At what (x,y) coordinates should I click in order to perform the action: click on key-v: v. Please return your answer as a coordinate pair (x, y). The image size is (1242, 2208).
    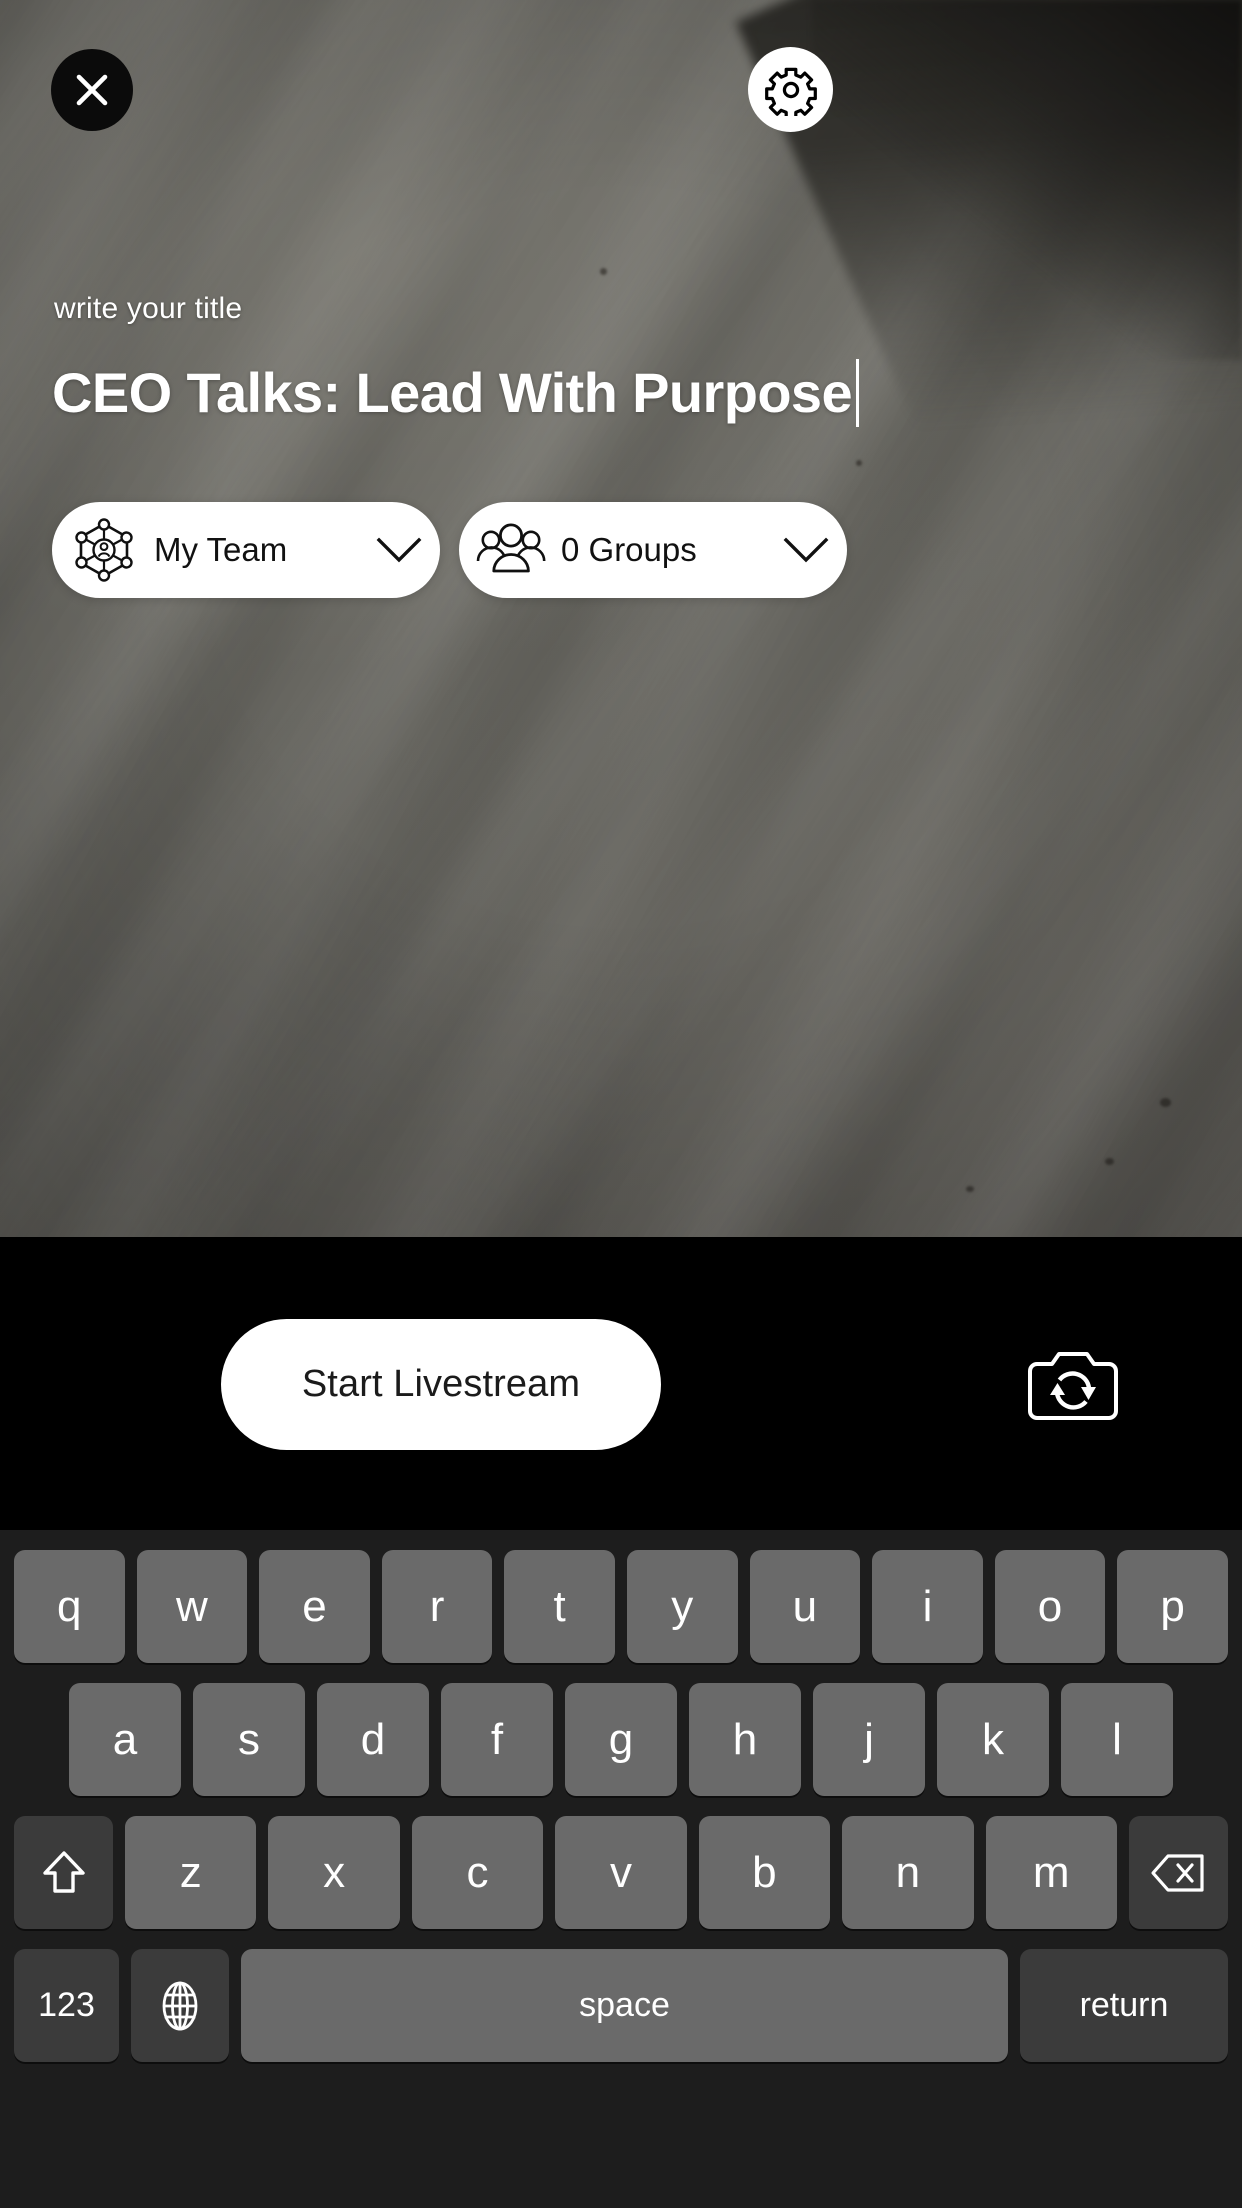
    Looking at the image, I should click on (621, 1872).